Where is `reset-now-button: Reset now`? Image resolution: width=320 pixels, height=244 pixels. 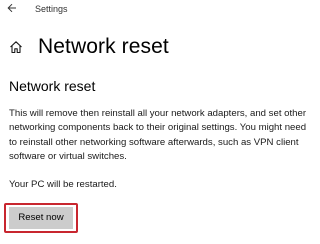
reset-now-button: Reset now is located at coordinates (41, 218).